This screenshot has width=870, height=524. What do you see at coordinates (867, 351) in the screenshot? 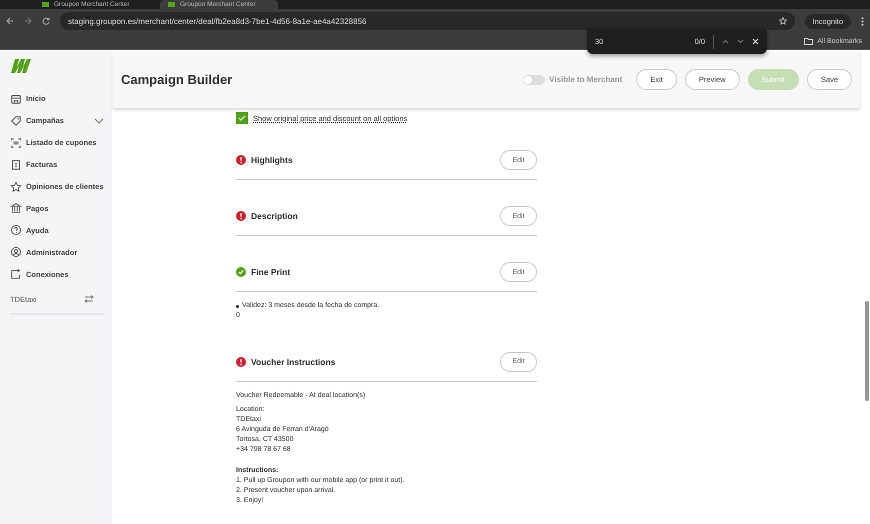
I see `scrollbar` at bounding box center [867, 351].